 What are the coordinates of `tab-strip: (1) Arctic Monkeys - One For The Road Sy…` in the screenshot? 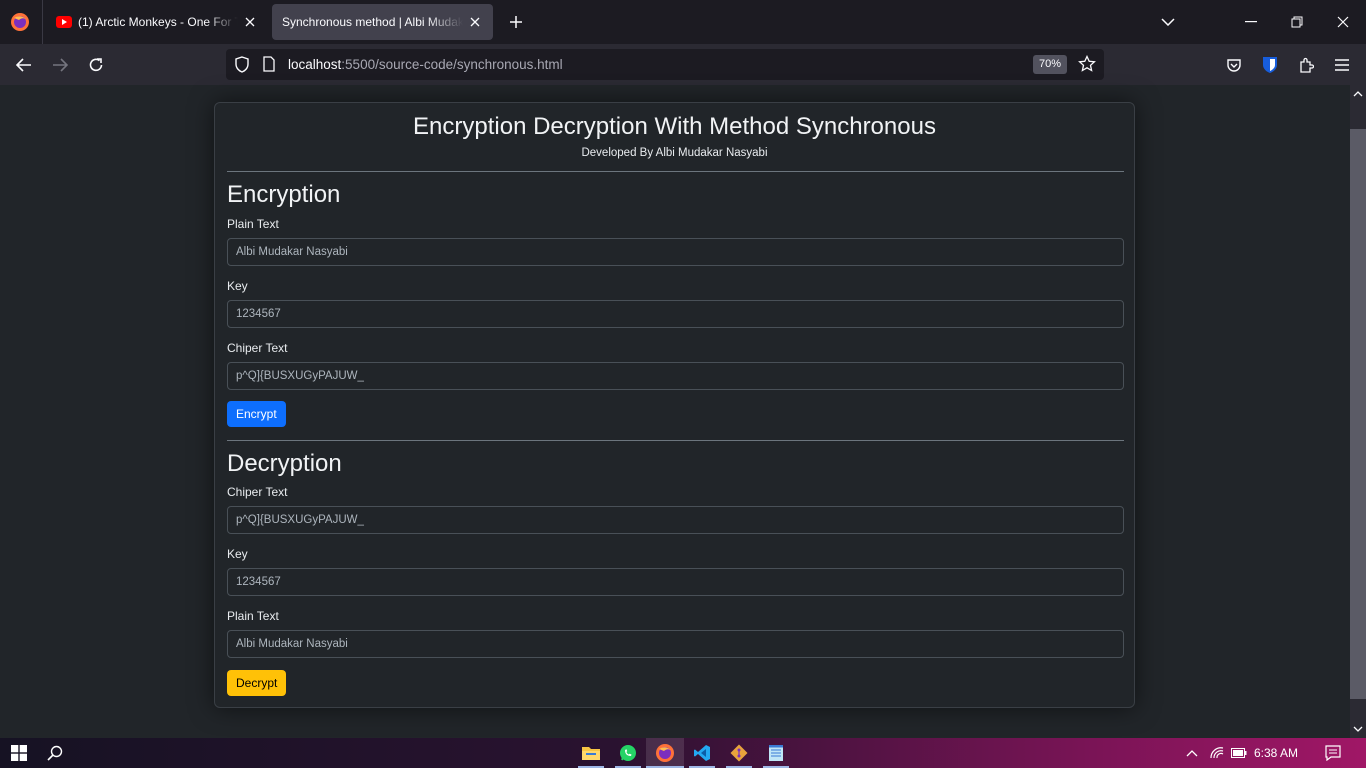 It's located at (683, 22).